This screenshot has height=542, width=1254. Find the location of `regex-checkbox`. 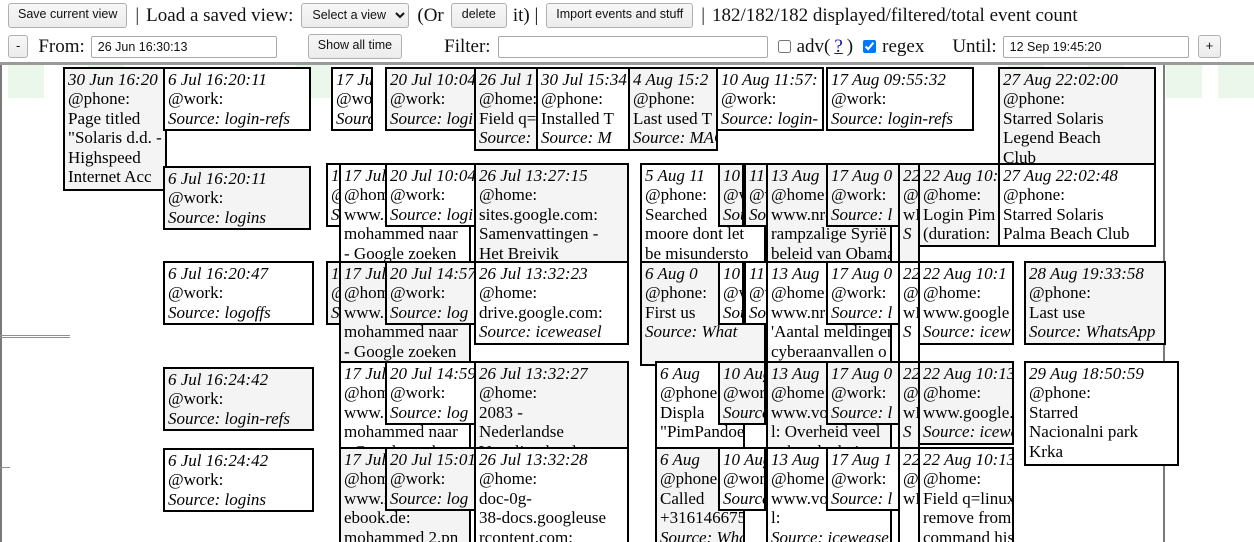

regex-checkbox is located at coordinates (870, 46).